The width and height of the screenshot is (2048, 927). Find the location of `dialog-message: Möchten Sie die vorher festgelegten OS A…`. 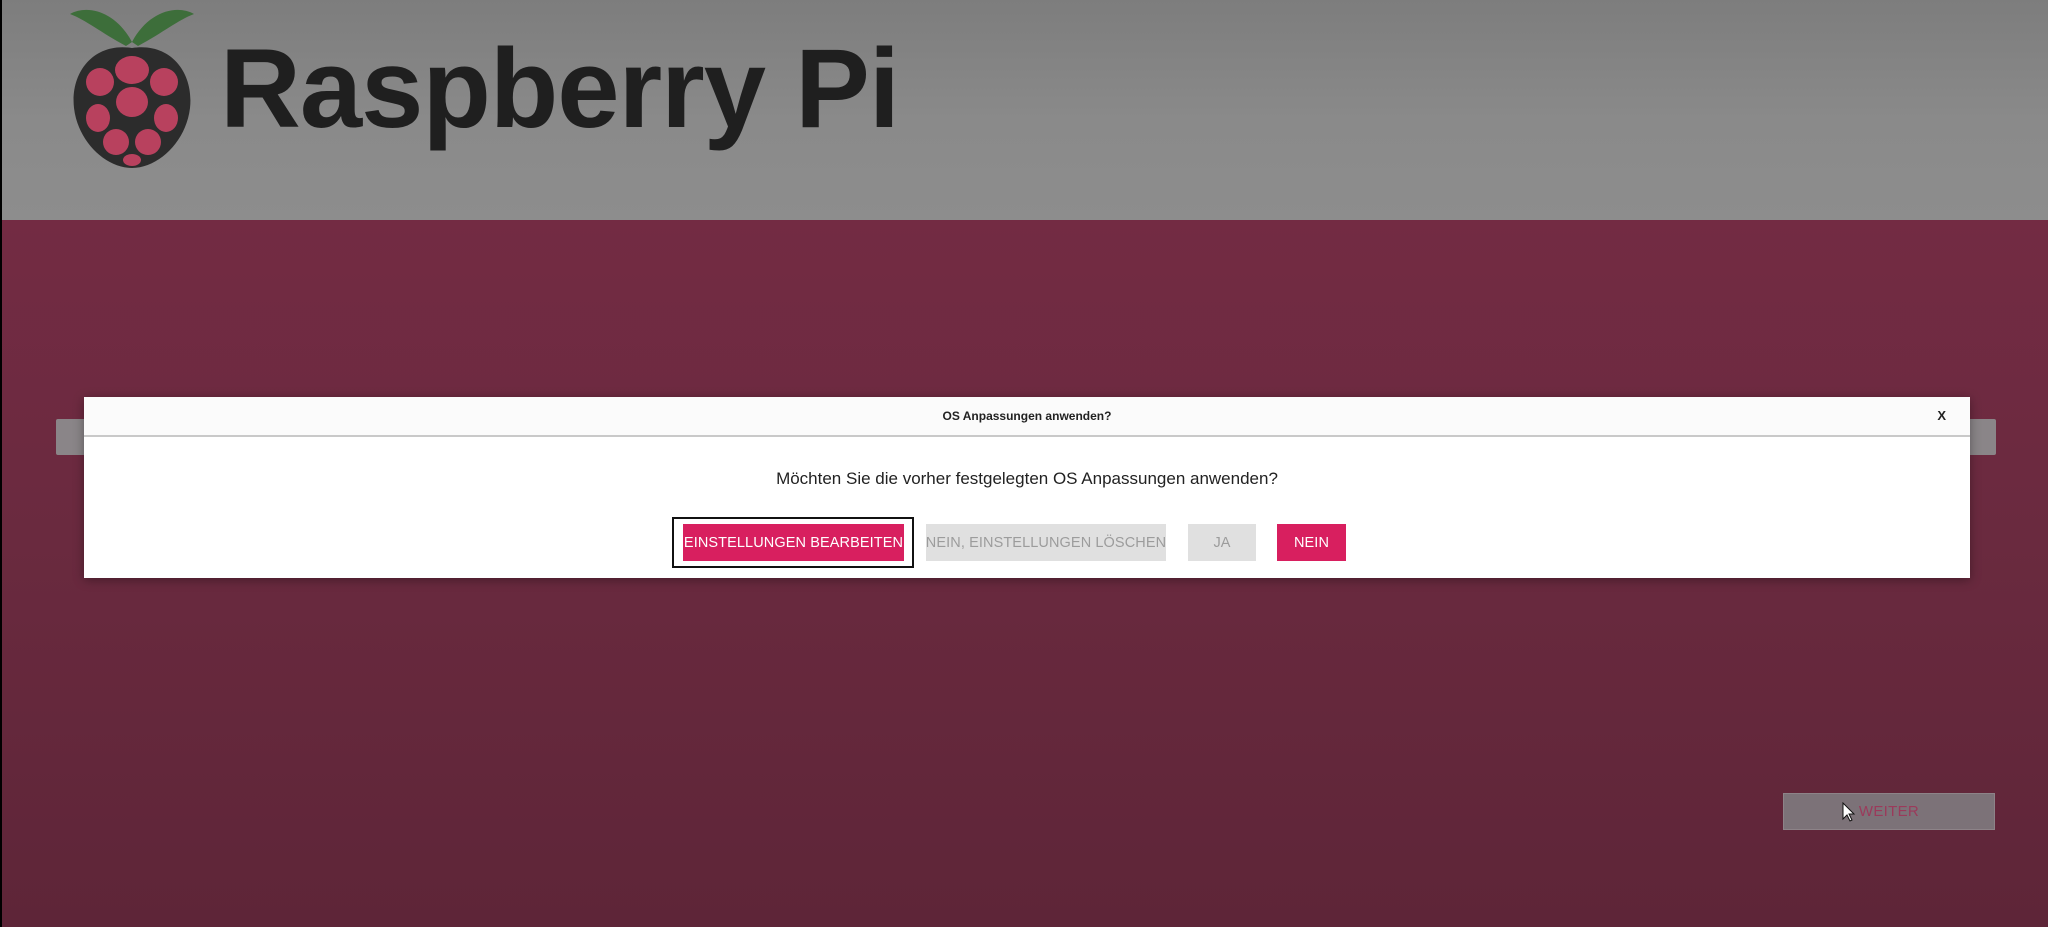

dialog-message: Möchten Sie die vorher festgelegten OS A… is located at coordinates (1027, 478).